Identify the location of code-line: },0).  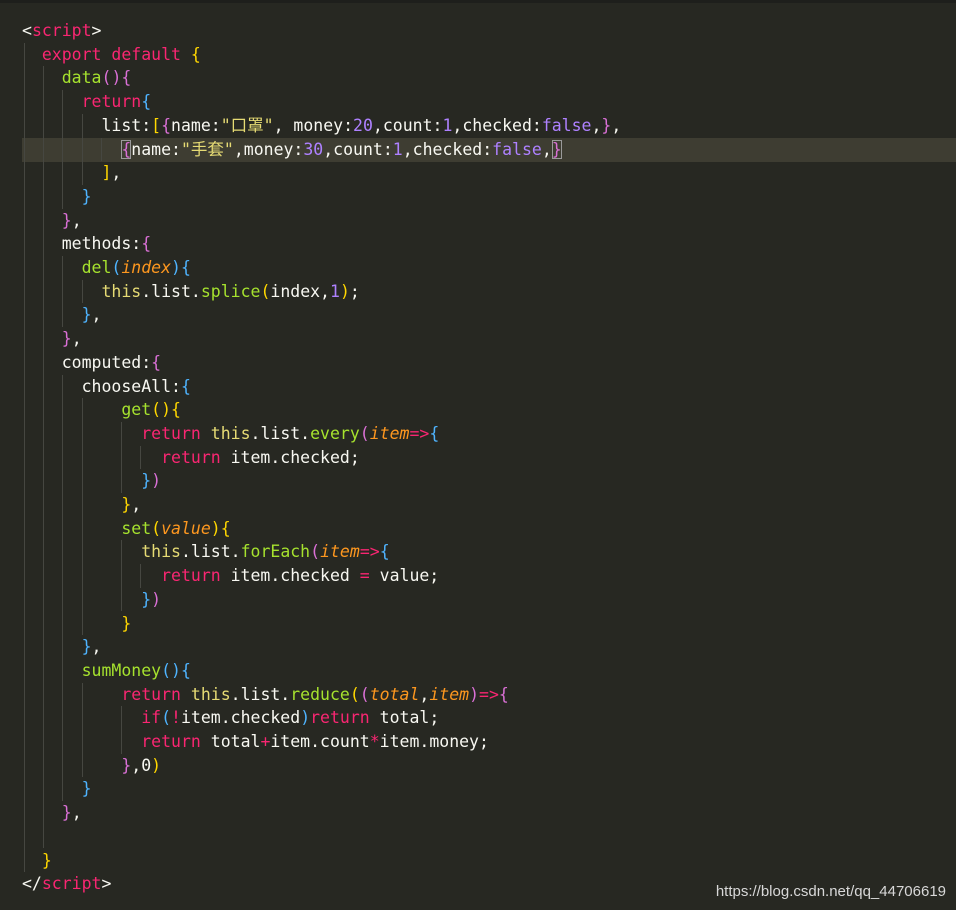
(91, 766).